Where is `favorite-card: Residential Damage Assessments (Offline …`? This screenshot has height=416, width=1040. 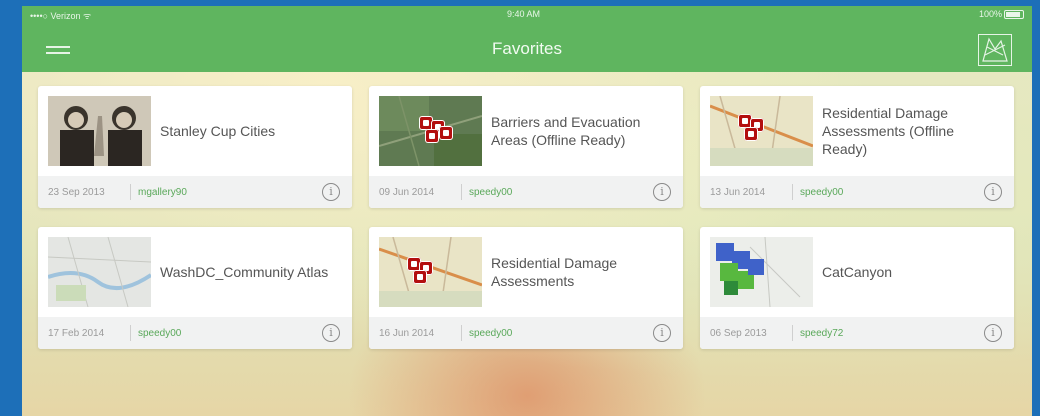 favorite-card: Residential Damage Assessments (Offline … is located at coordinates (857, 147).